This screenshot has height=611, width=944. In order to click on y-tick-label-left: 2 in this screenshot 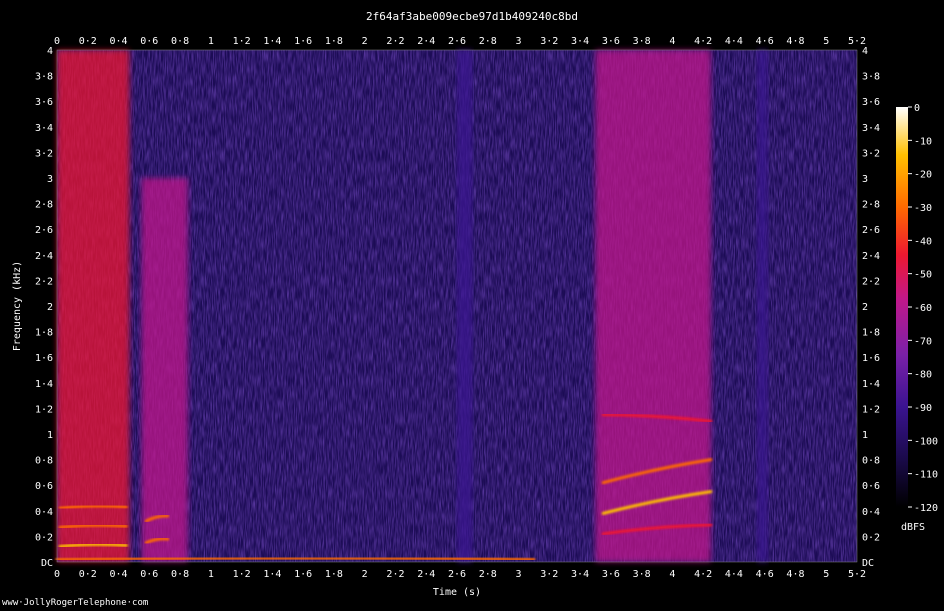, I will do `click(50, 307)`.